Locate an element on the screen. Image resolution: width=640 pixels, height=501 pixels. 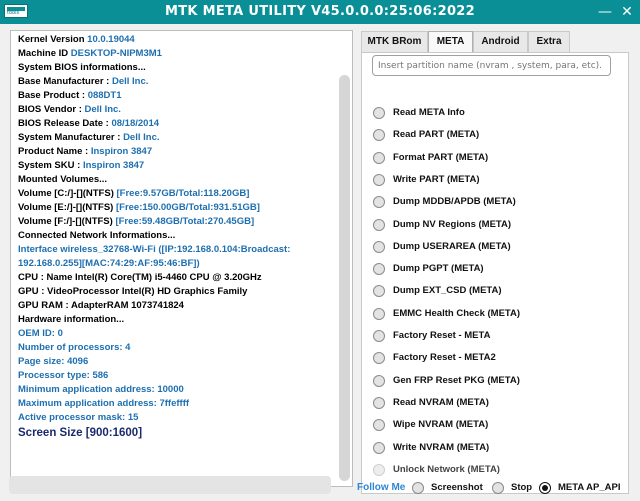
meta-option-label: Dump NV Regions (META) is located at coordinates (452, 224).